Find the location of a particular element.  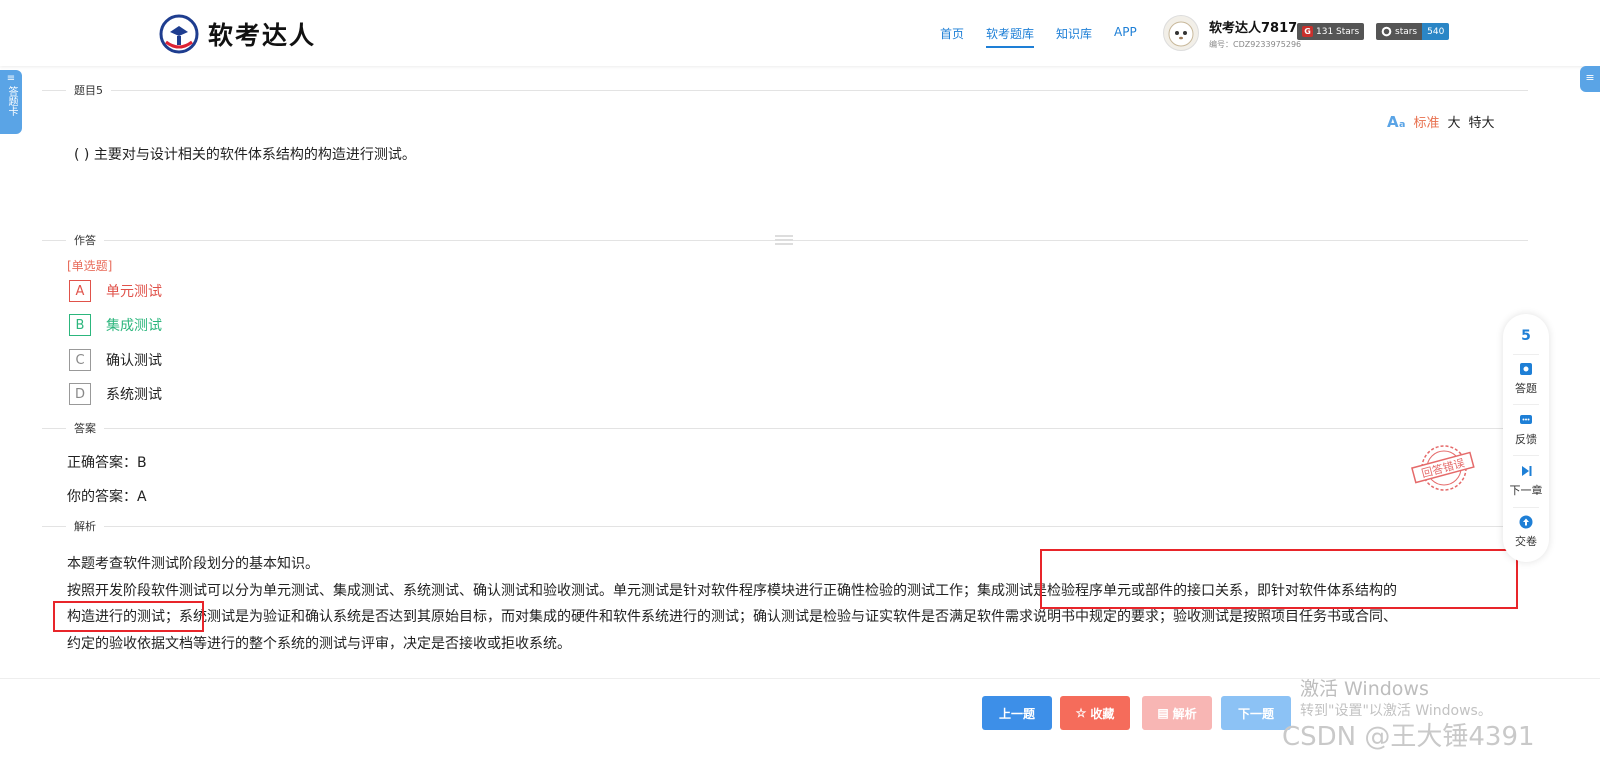

your-answer: 你的答案：A is located at coordinates (107, 497).